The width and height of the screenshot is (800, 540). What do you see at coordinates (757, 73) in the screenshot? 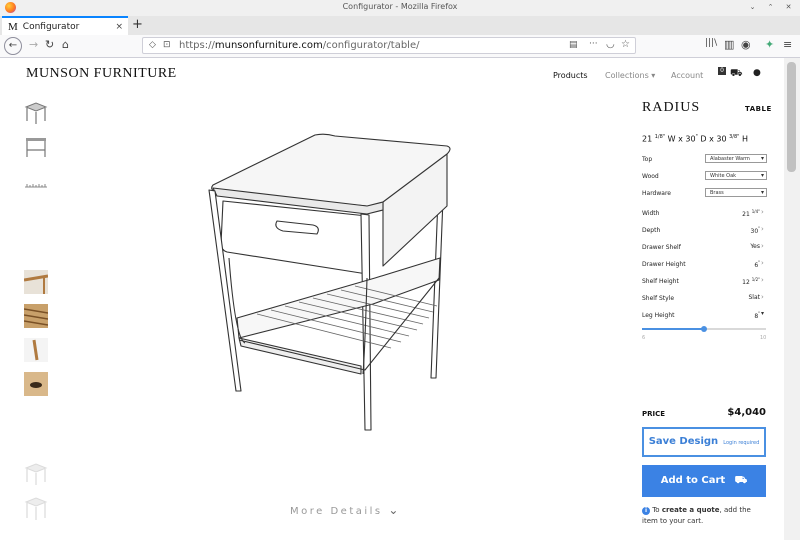
I see `user-icon: ●` at bounding box center [757, 73].